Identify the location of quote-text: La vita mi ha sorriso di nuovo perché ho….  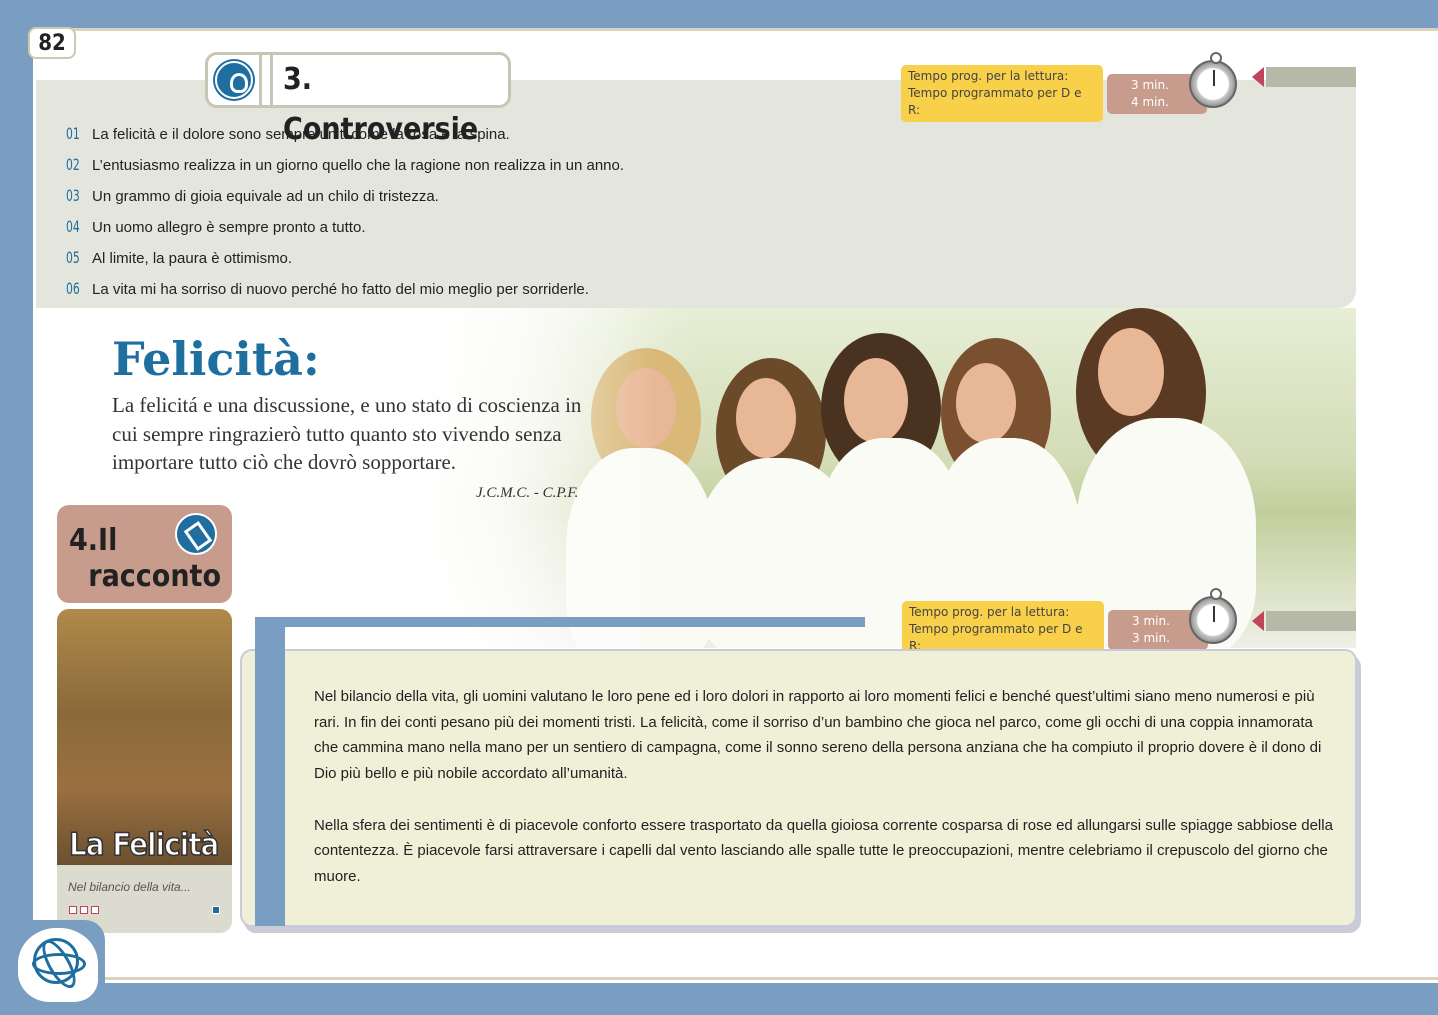
(340, 289).